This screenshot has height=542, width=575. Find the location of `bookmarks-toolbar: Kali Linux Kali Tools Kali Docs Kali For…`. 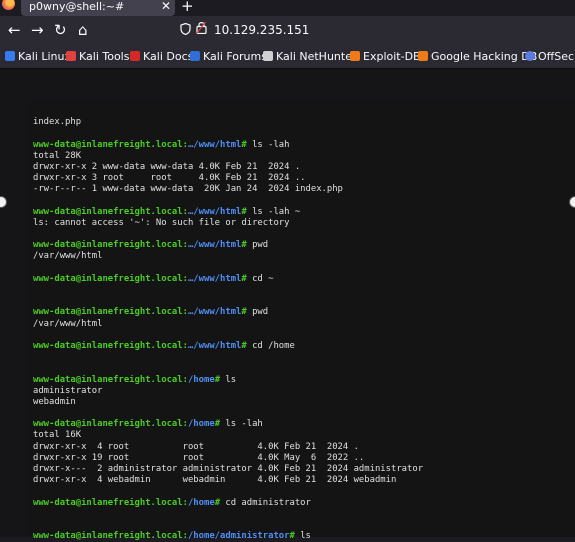

bookmarks-toolbar: Kali Linux Kali Tools Kali Docs Kali For… is located at coordinates (287, 57).